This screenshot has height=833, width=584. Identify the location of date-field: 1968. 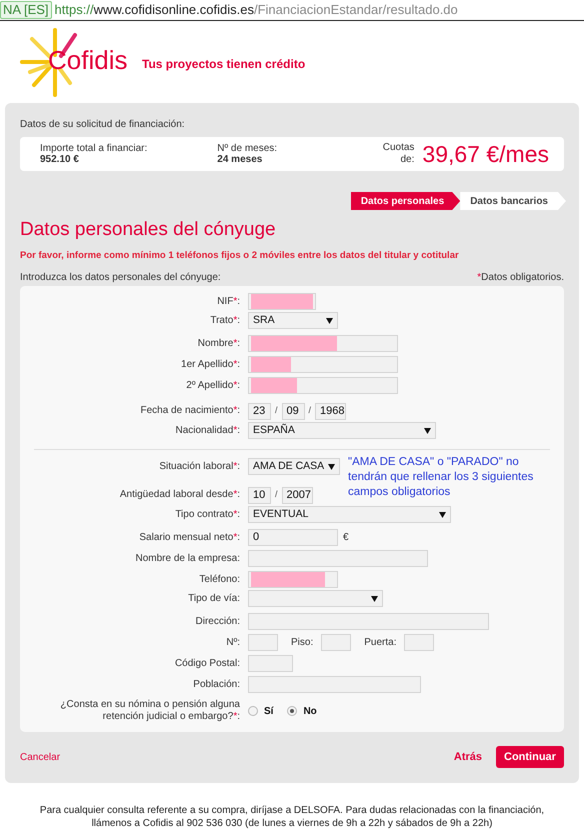
(330, 411).